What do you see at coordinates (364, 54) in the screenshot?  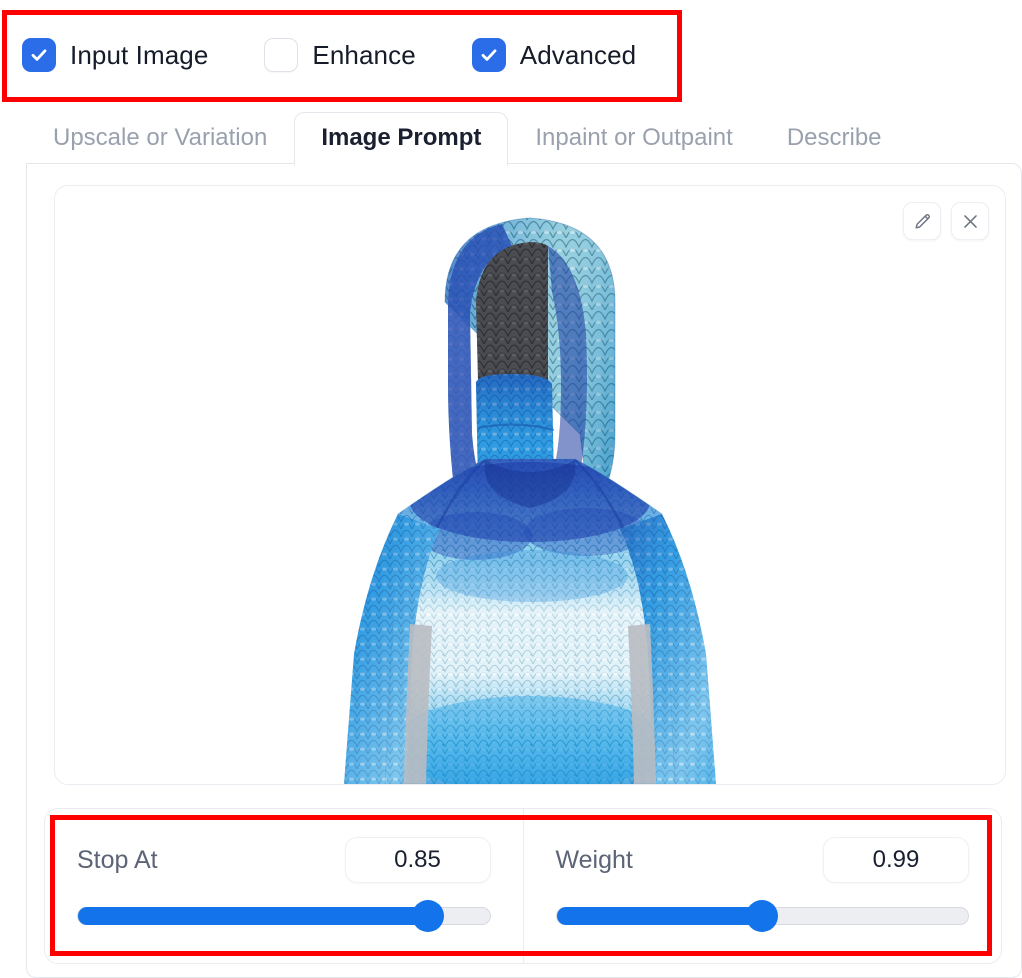 I see `checkbox-label-enhance: Enhance` at bounding box center [364, 54].